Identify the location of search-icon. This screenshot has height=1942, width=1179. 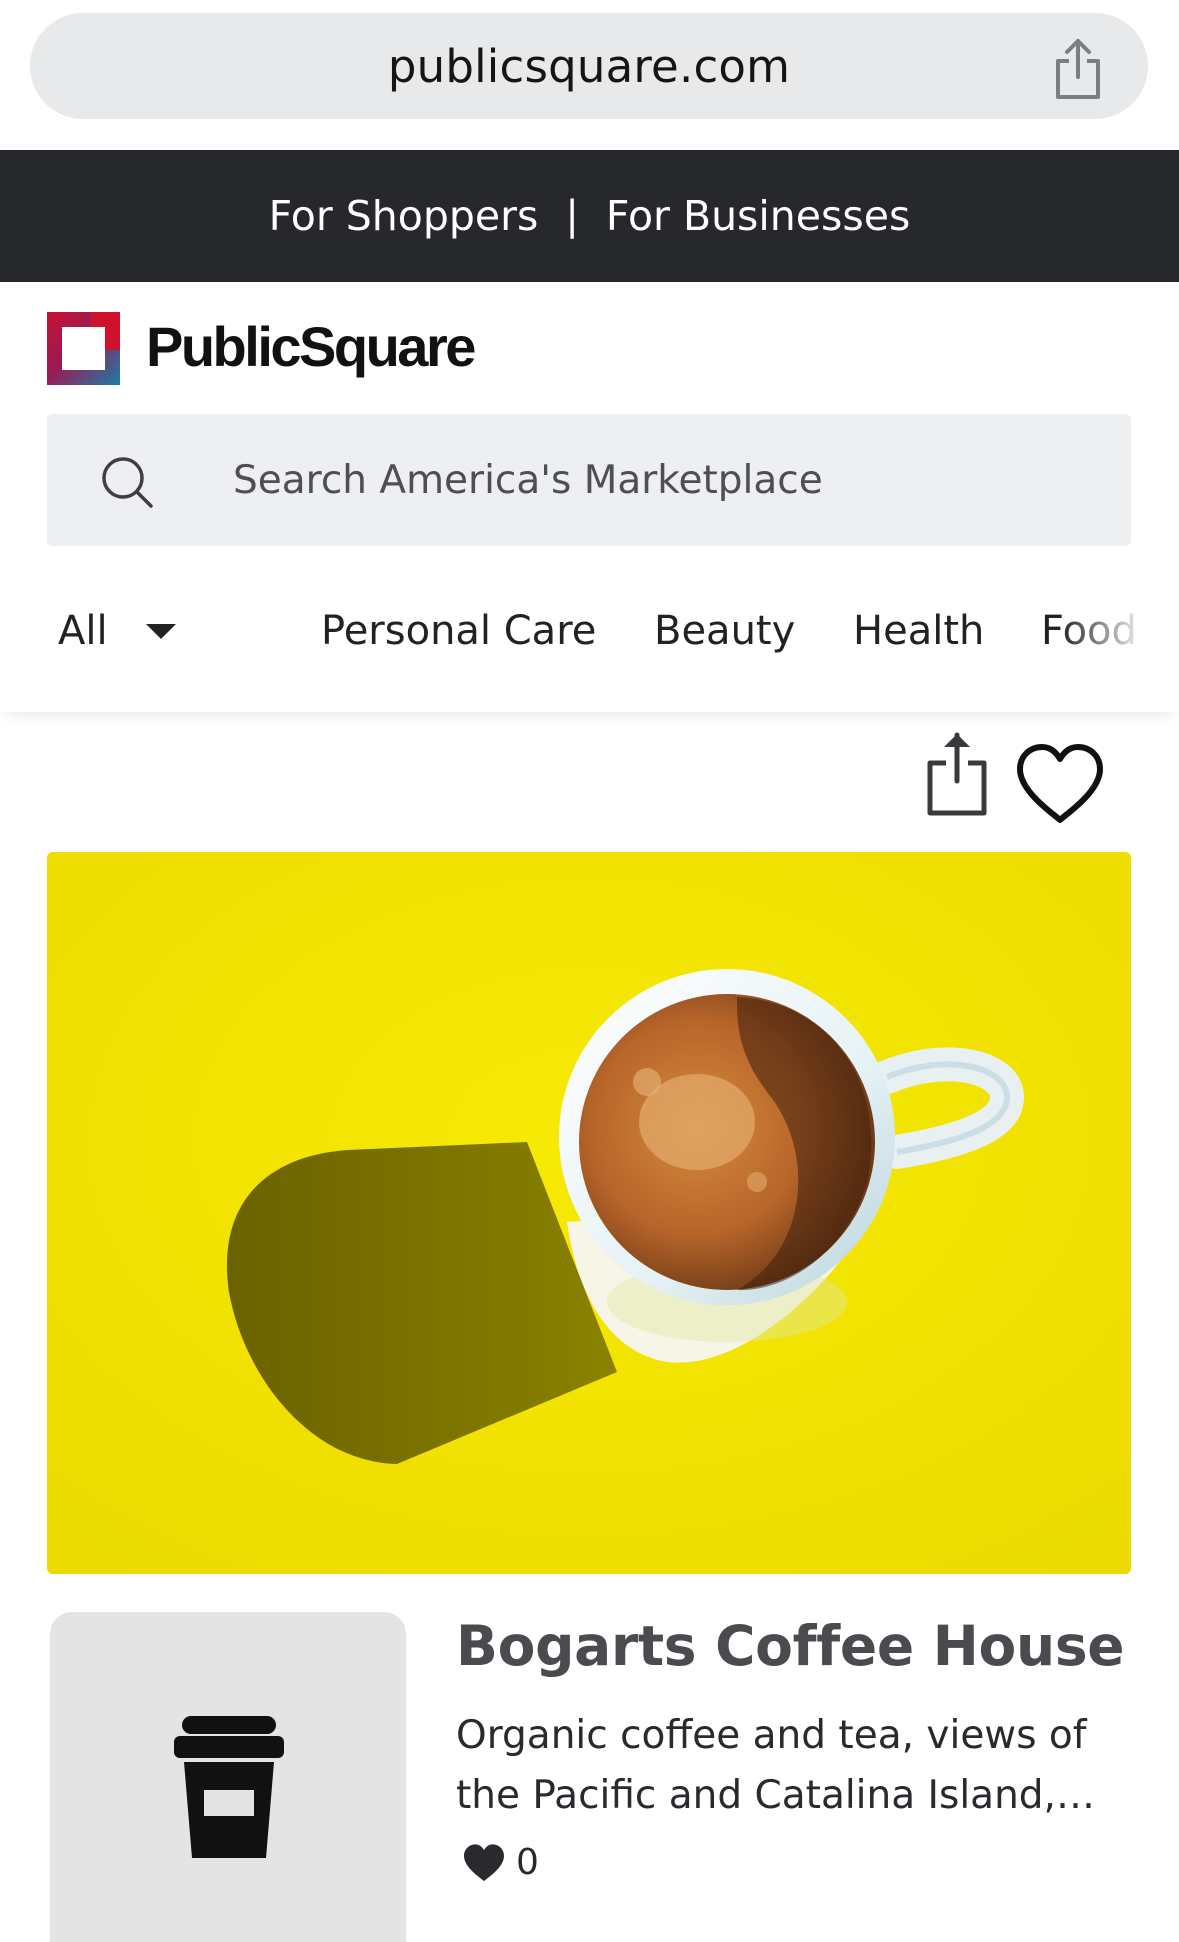
(127, 482).